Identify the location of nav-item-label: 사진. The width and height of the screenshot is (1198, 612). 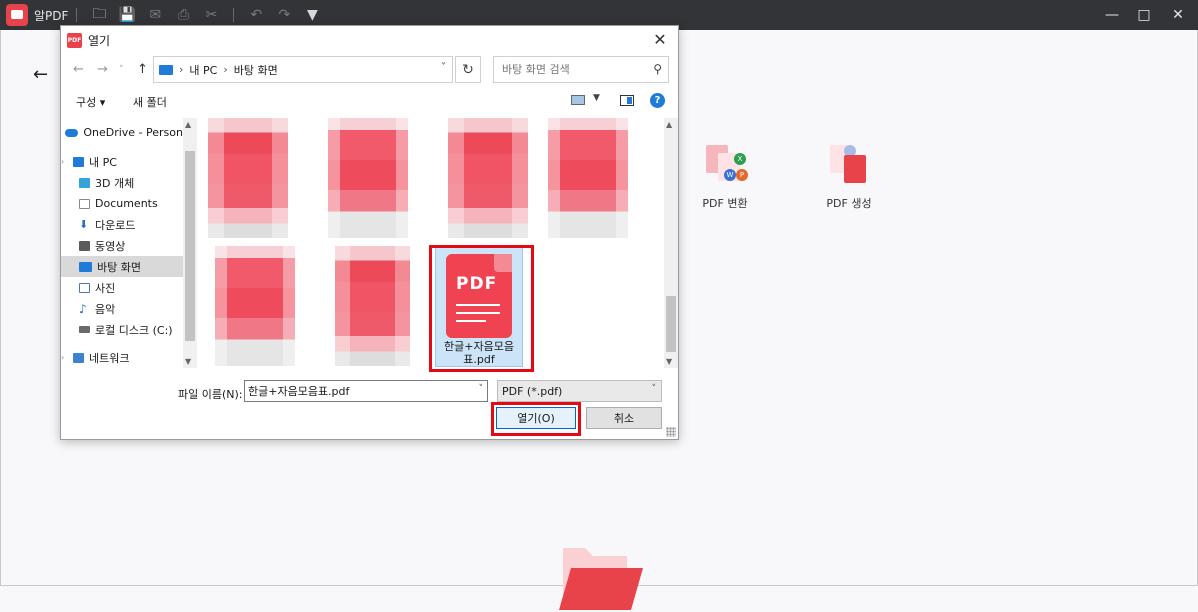
(105, 288).